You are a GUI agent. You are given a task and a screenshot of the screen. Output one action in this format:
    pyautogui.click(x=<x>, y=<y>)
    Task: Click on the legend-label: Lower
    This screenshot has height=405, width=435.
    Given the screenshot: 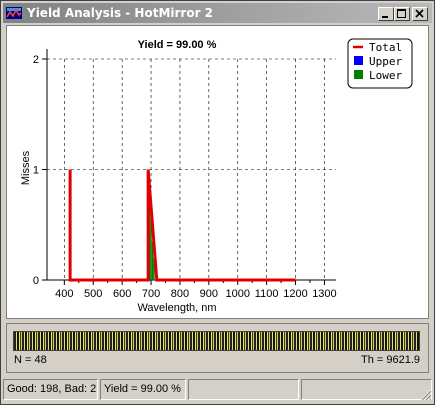 What is the action you would take?
    pyautogui.click(x=385, y=75)
    